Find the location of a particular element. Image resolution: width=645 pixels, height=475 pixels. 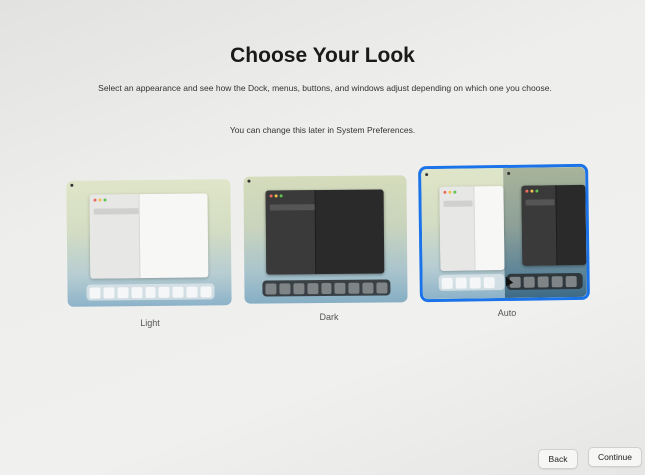

back-button: Back is located at coordinates (558, 459).